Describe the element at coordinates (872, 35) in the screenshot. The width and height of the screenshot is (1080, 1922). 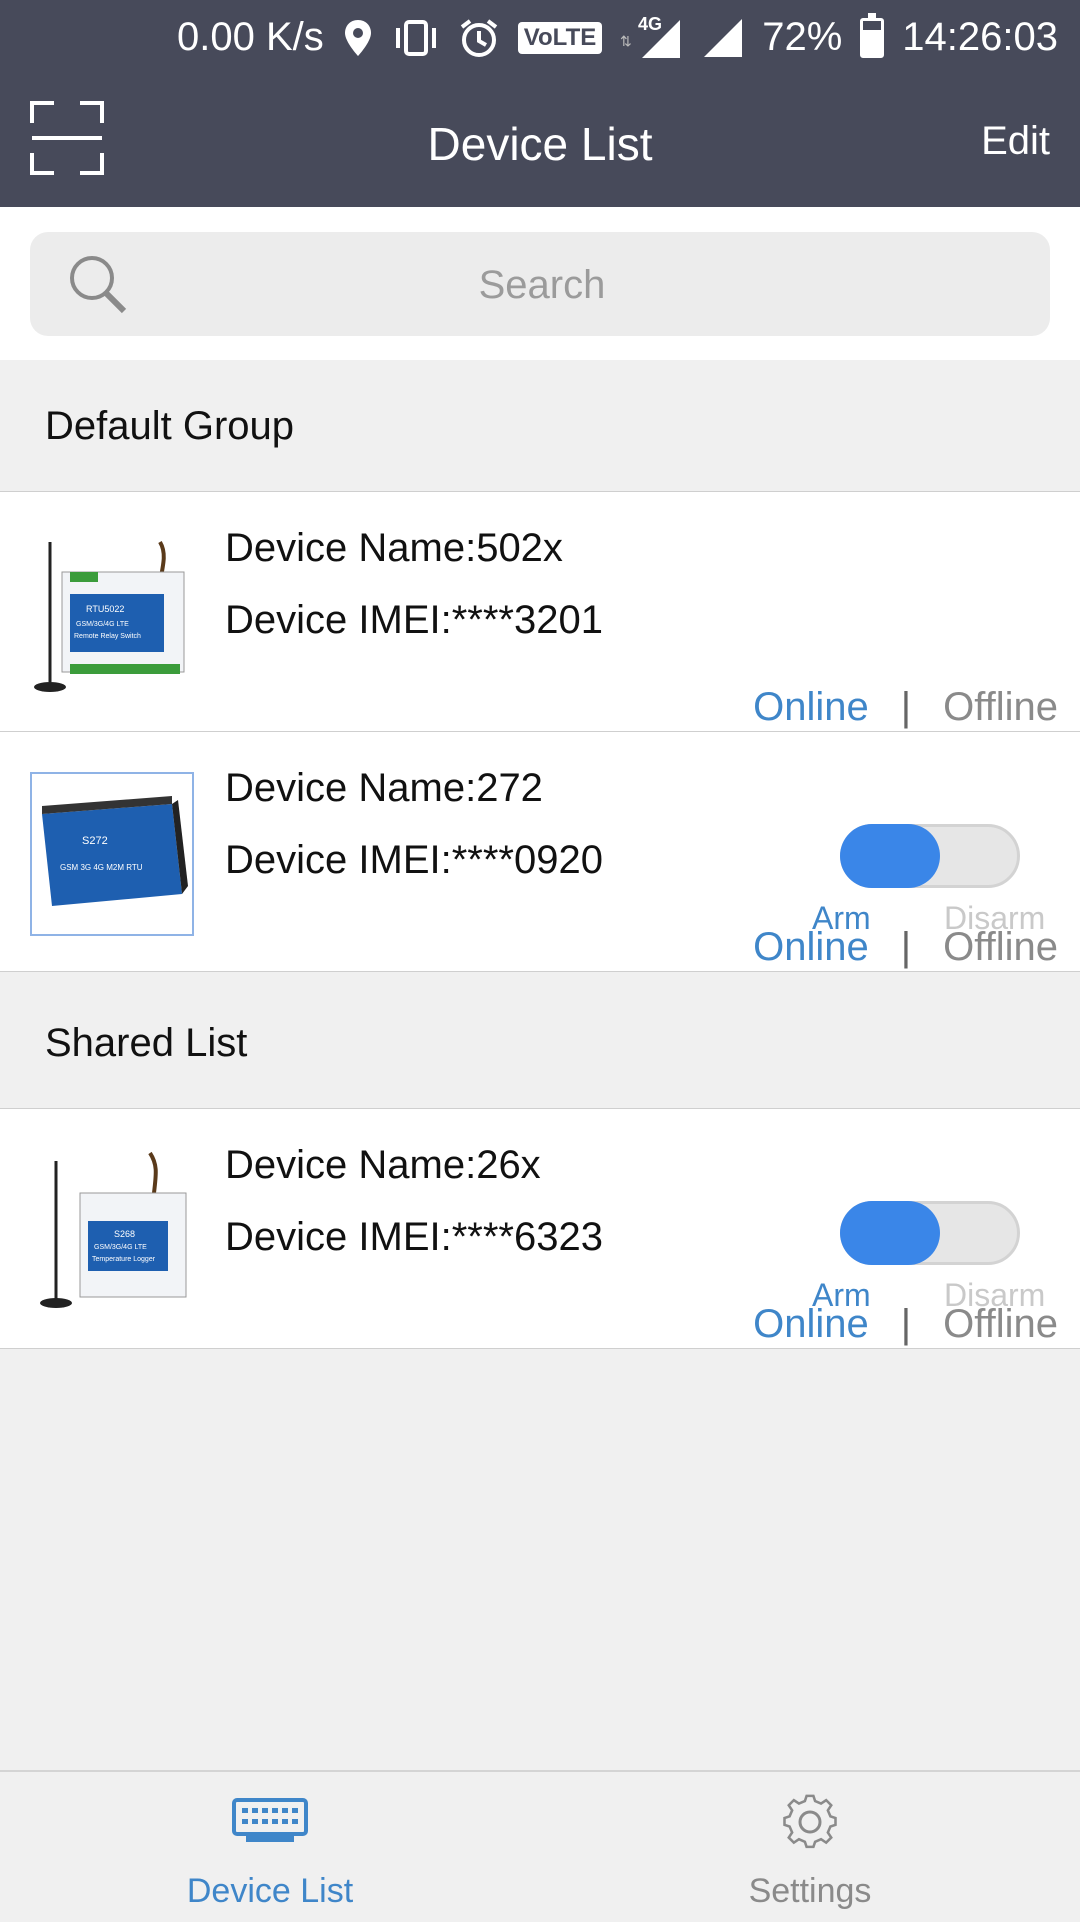
I see `battery-icon` at that location.